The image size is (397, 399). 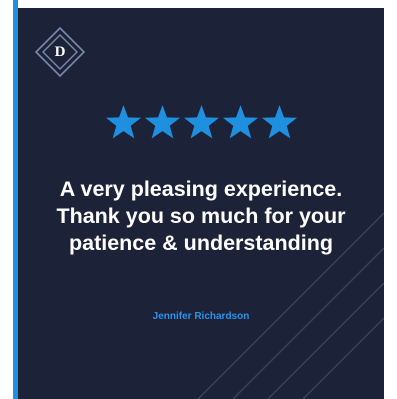 I want to click on page-margin-right, so click(x=390, y=199).